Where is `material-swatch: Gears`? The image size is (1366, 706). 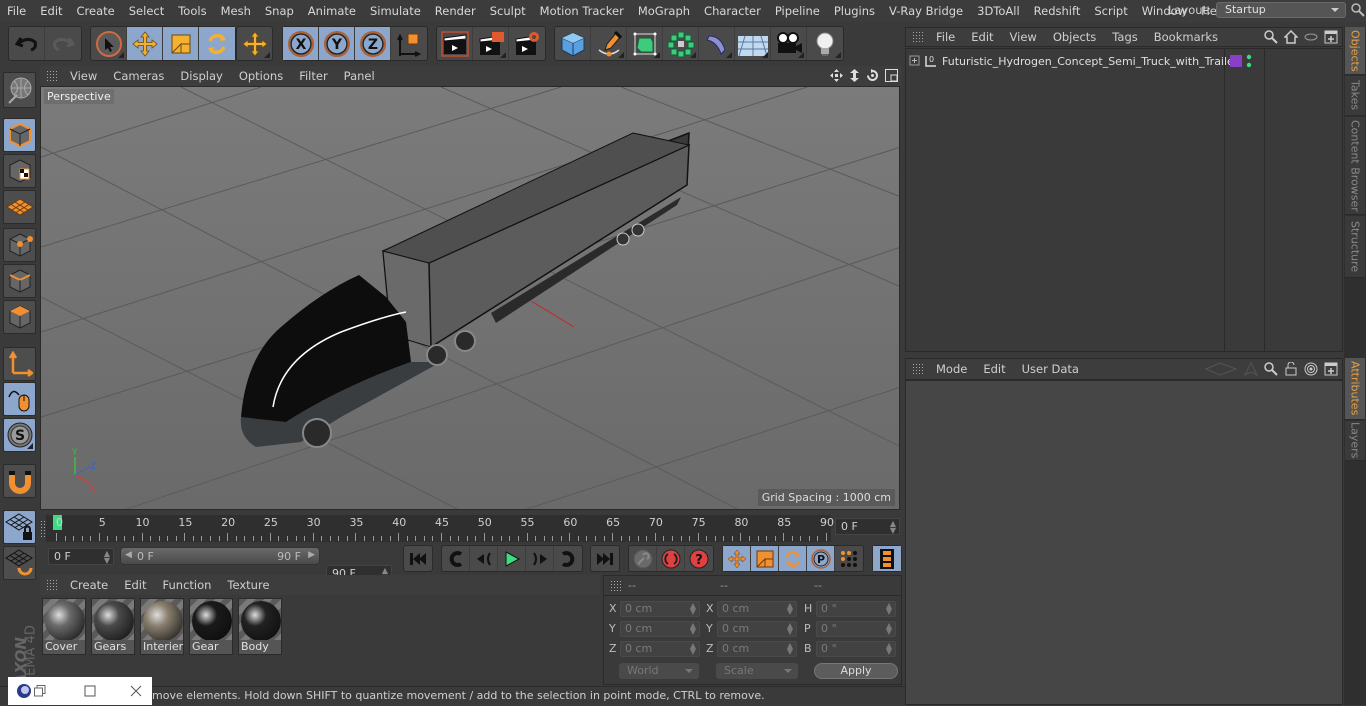 material-swatch: Gears is located at coordinates (113, 626).